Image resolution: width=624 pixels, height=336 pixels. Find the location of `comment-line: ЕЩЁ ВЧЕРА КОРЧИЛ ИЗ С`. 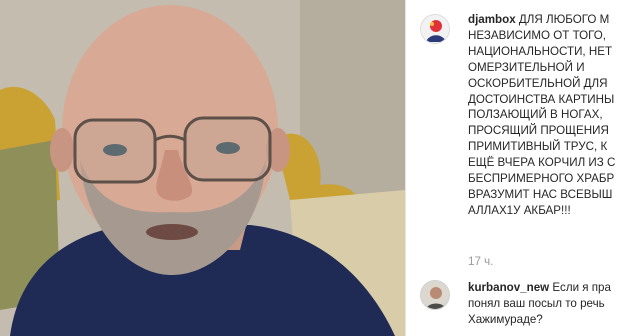

comment-line: ЕЩЁ ВЧЕРА КОРЧИЛ ИЗ С is located at coordinates (542, 163).